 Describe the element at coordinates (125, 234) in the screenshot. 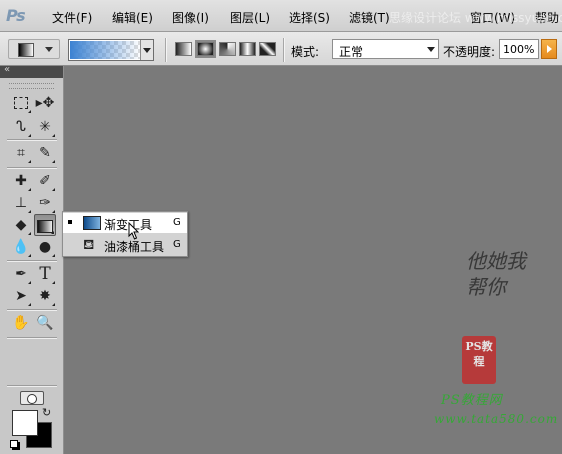

I see `gradient-tool-flyout: 渐变工具 G ⛾ 油漆桶工具 G` at that location.